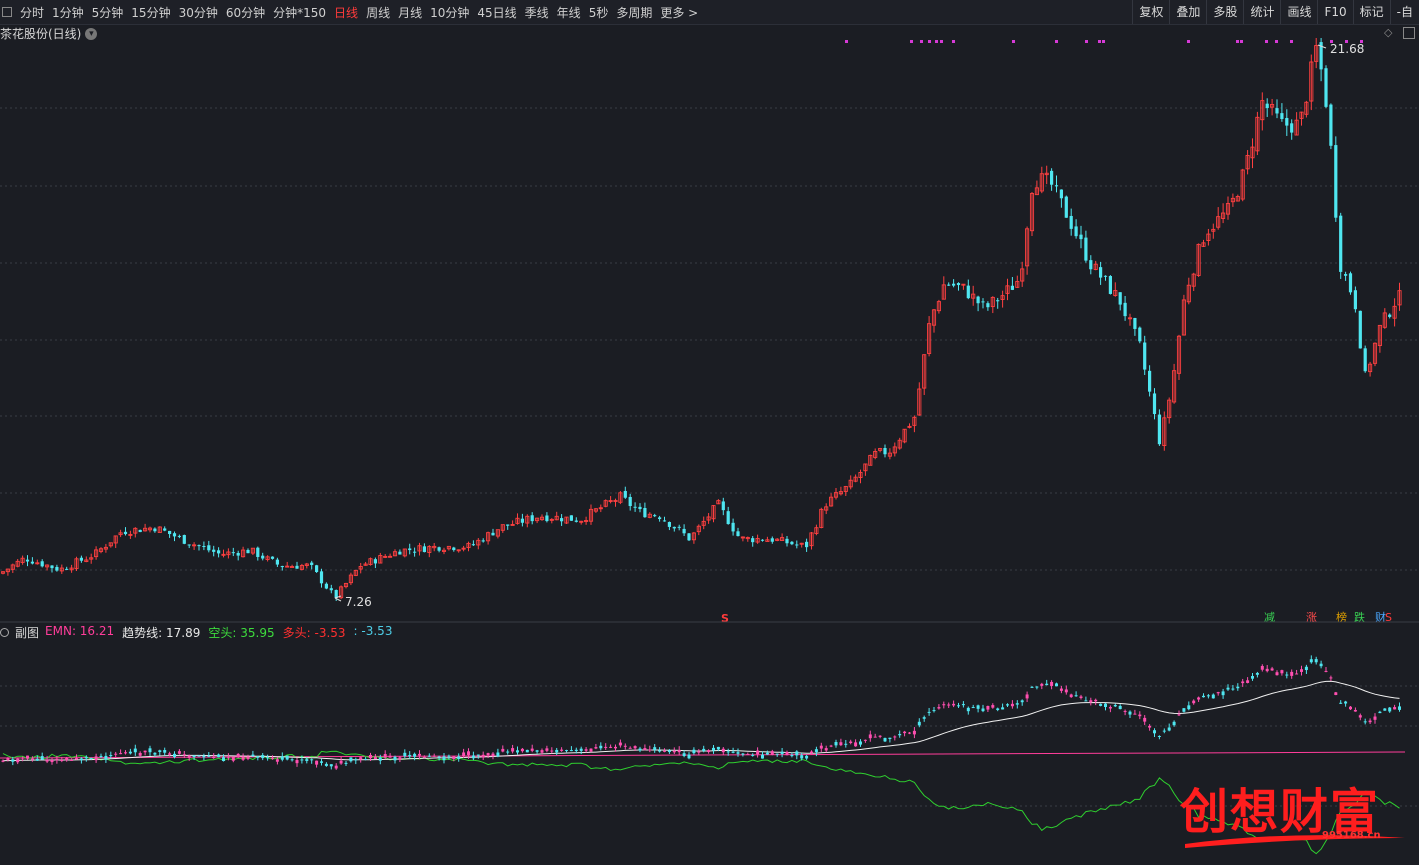 This screenshot has height=865, width=1419. I want to click on tool-button-0: 复权, so click(1150, 12).